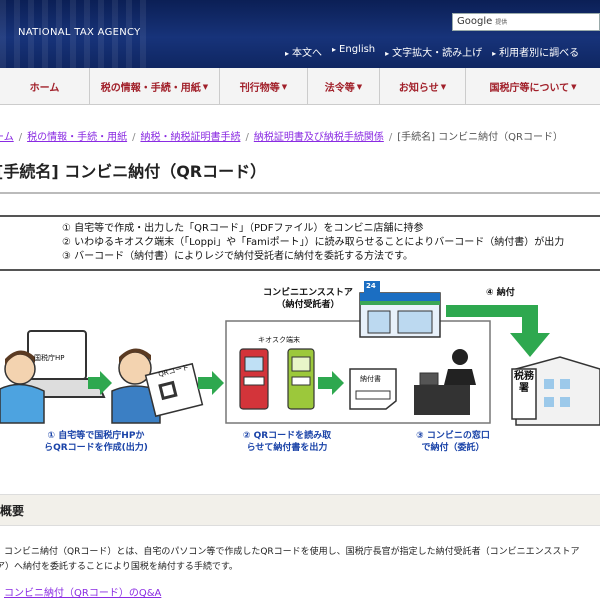  I want to click on overview-header-bar, so click(300, 510).